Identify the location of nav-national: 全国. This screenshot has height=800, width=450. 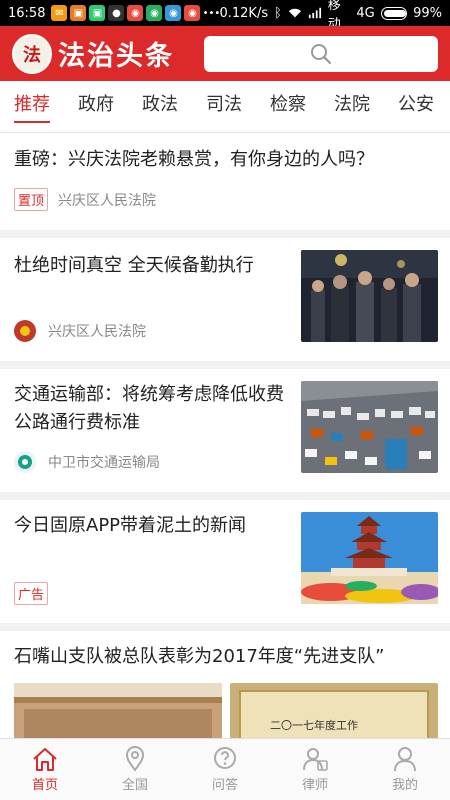
(135, 769).